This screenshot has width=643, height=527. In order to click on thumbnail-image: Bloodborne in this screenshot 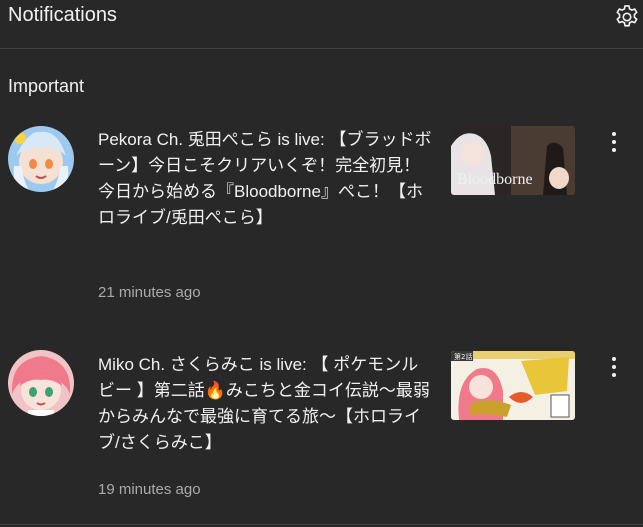, I will do `click(513, 160)`.